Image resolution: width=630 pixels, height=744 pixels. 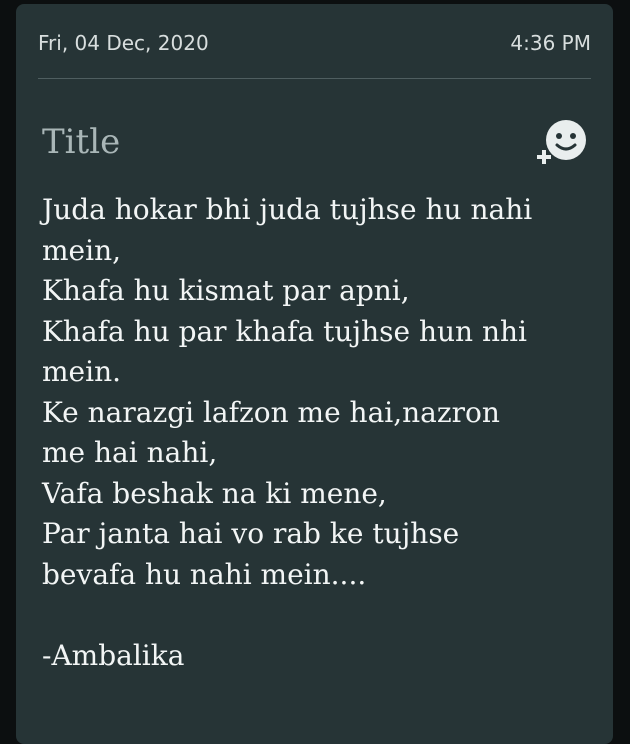 I want to click on note-line: Par janta hai vo rab ke tujhse, so click(x=251, y=533).